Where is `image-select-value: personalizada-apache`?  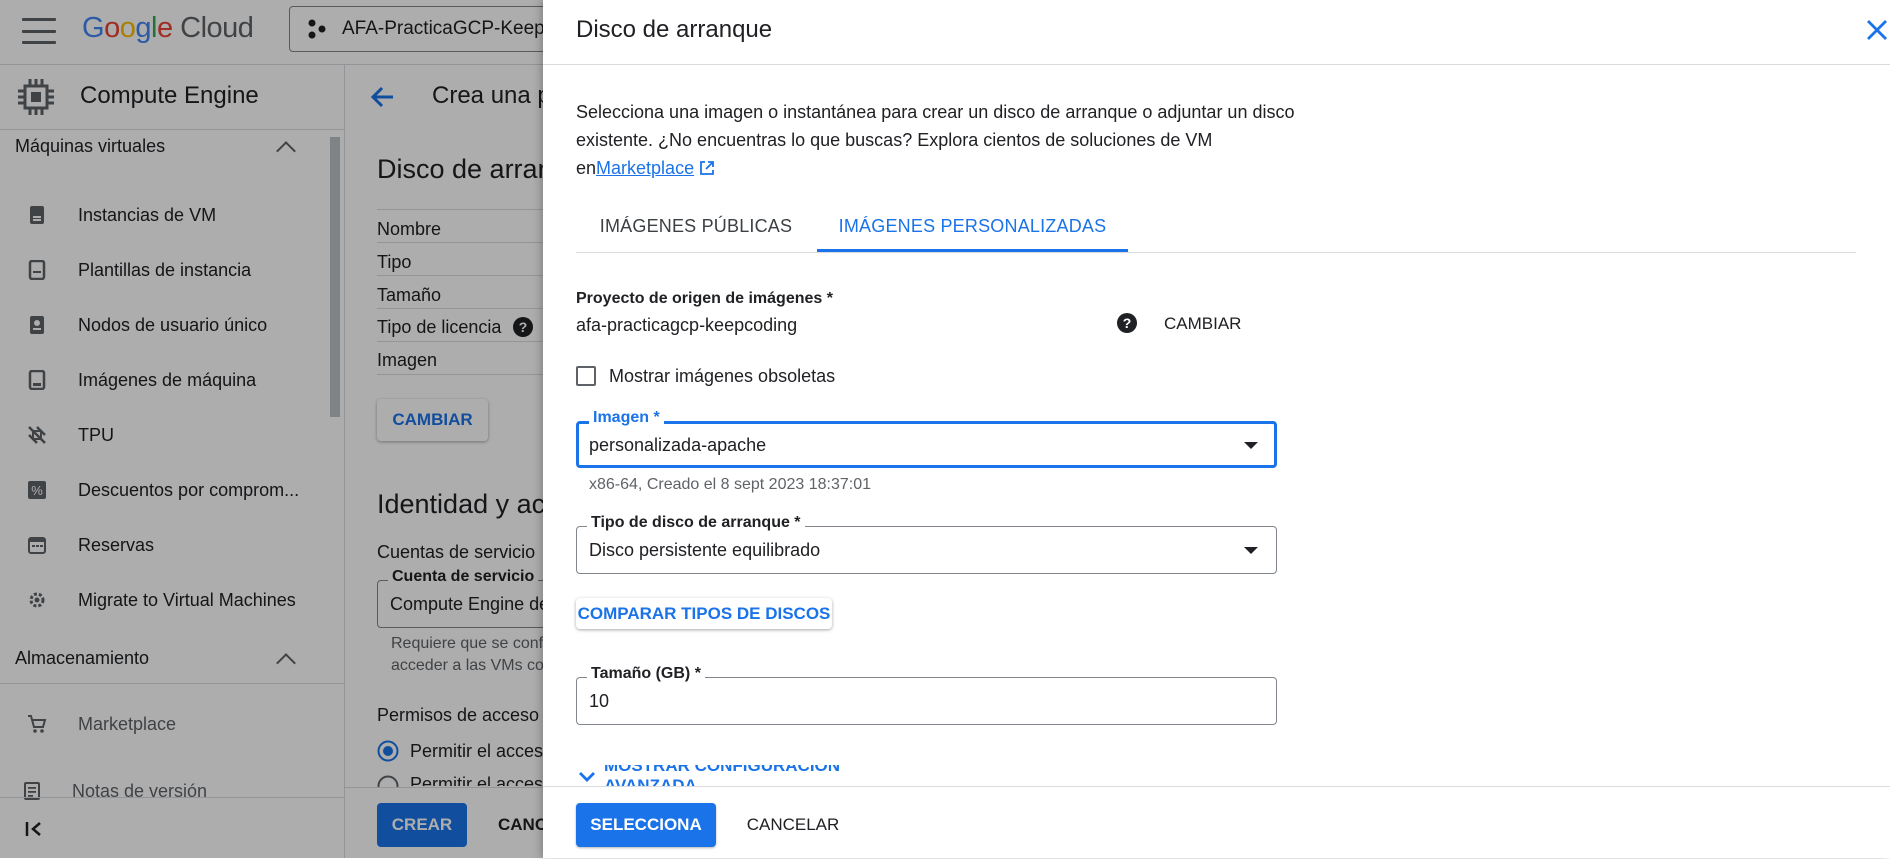
image-select-value: personalizada-apache is located at coordinates (678, 445).